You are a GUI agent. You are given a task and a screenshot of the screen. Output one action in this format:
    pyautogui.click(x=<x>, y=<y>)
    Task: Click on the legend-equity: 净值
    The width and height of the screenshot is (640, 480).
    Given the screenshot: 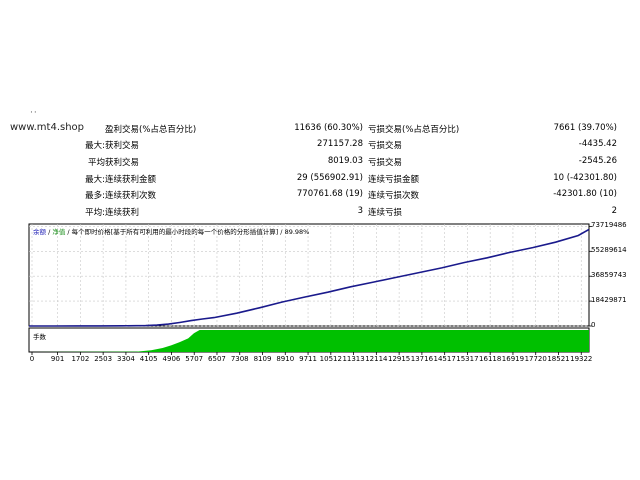 What is the action you would take?
    pyautogui.click(x=59, y=232)
    